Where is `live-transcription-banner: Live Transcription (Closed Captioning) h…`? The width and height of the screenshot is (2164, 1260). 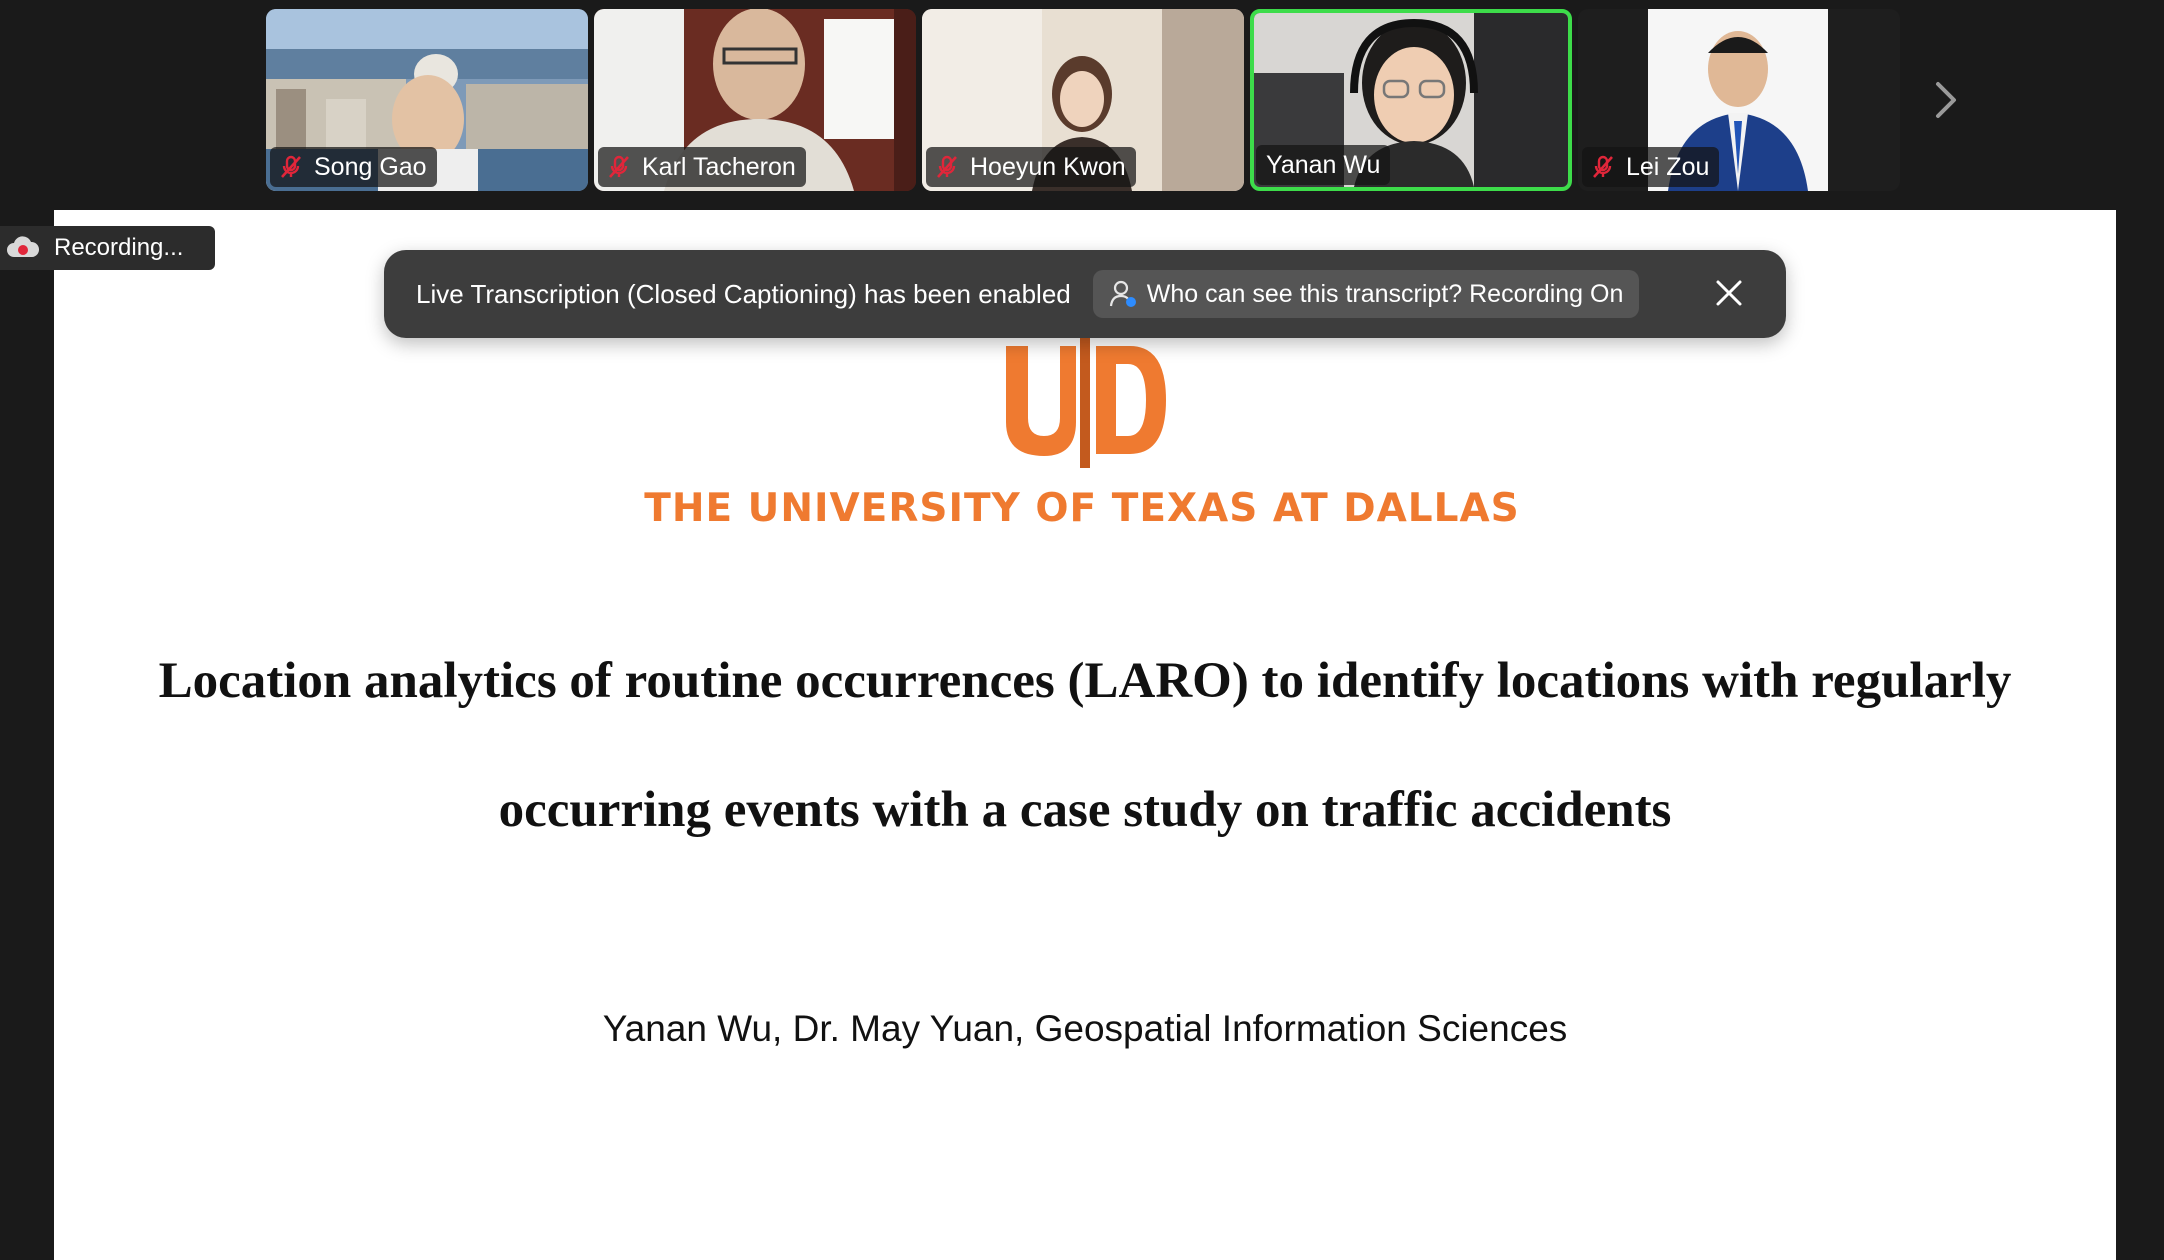 live-transcription-banner: Live Transcription (Closed Captioning) h… is located at coordinates (1085, 294).